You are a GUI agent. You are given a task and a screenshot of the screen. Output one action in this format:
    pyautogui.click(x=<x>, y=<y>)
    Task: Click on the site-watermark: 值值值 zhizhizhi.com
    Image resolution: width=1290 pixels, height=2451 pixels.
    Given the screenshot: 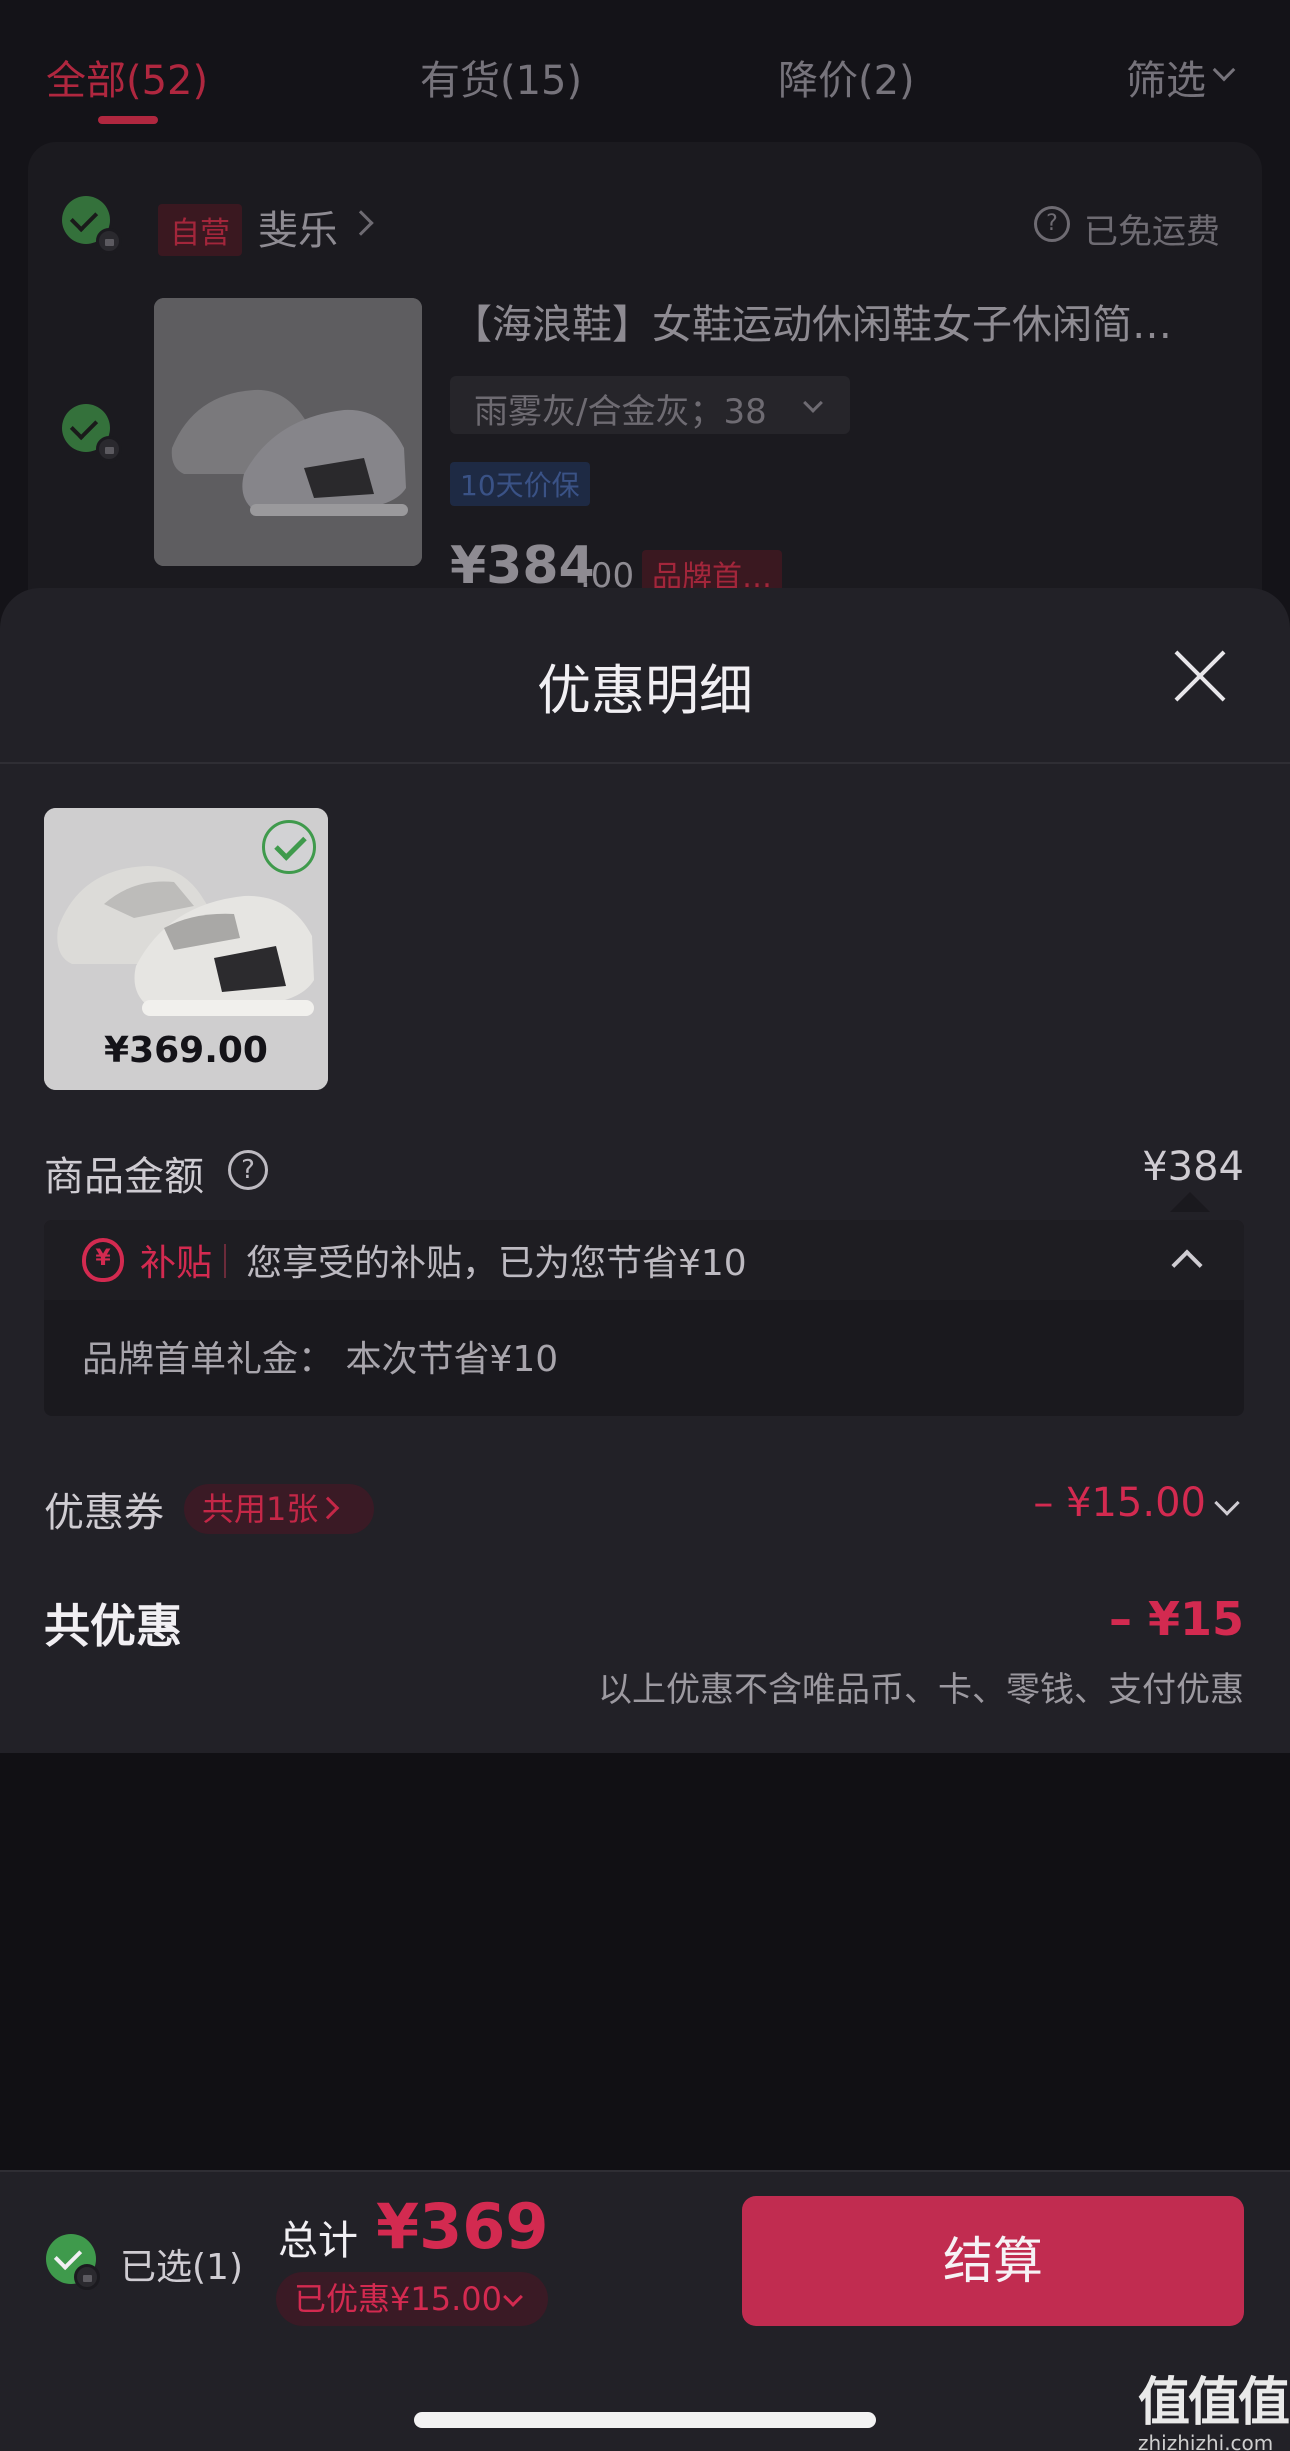 What is the action you would take?
    pyautogui.click(x=1214, y=2405)
    